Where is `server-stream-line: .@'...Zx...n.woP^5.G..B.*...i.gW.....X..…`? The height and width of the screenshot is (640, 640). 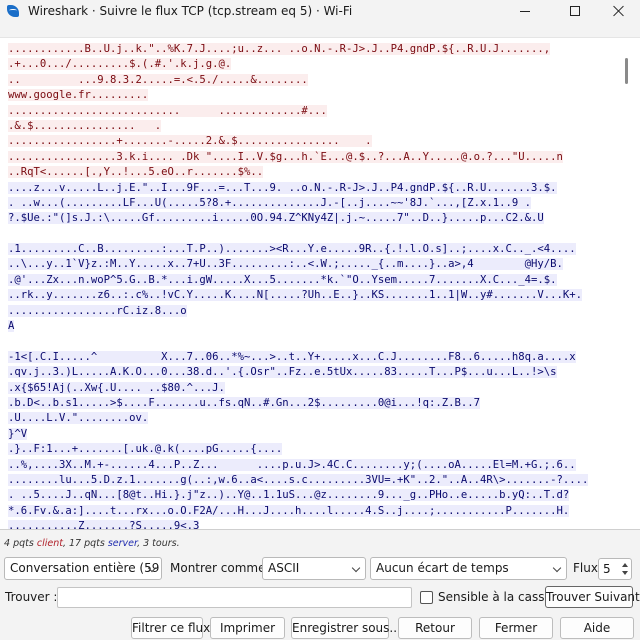 server-stream-line: .@'...Zx...n.woP^5.G..B.*...i.gW.....X..… is located at coordinates (316, 280).